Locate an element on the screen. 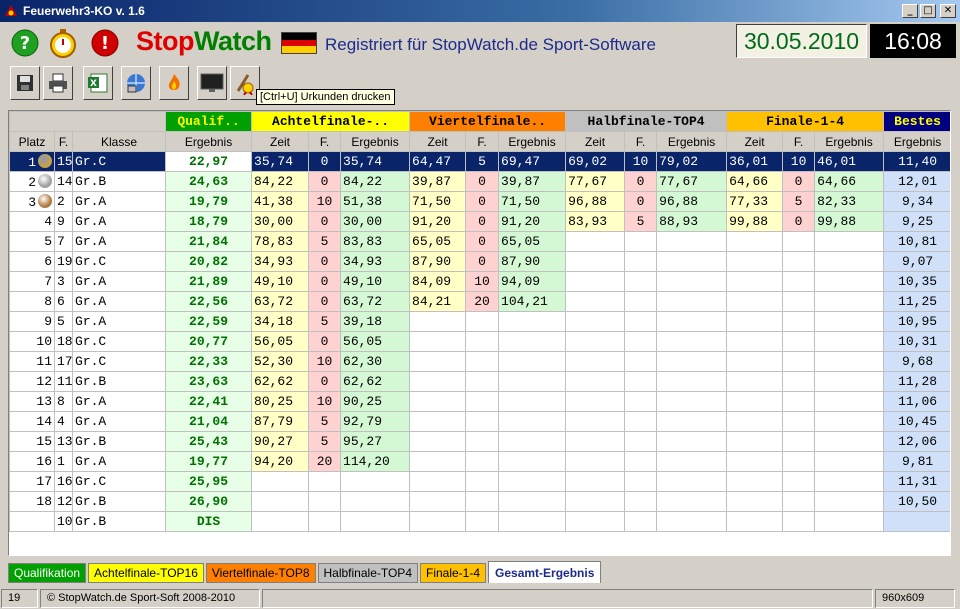  cell-text: 9,68 is located at coordinates (917, 361).